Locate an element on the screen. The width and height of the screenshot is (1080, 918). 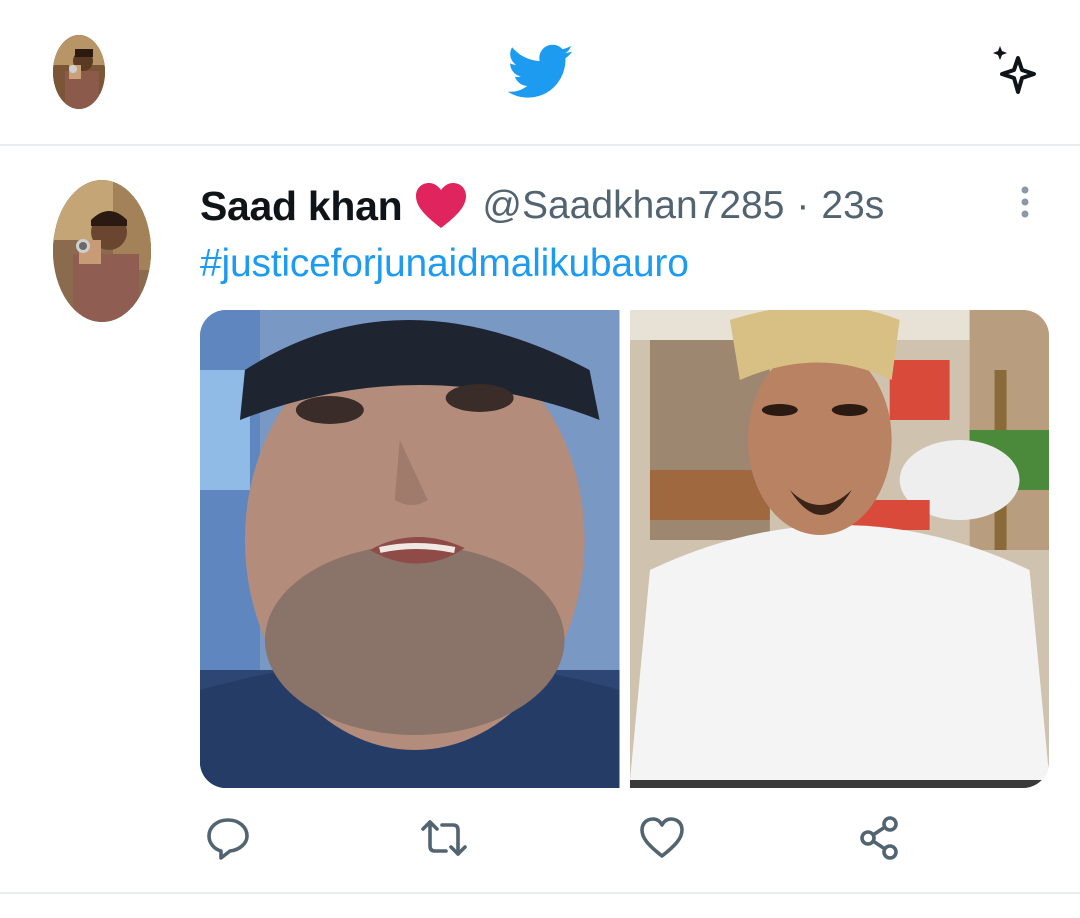
red-heart-emoji-icon is located at coordinates (441, 205).